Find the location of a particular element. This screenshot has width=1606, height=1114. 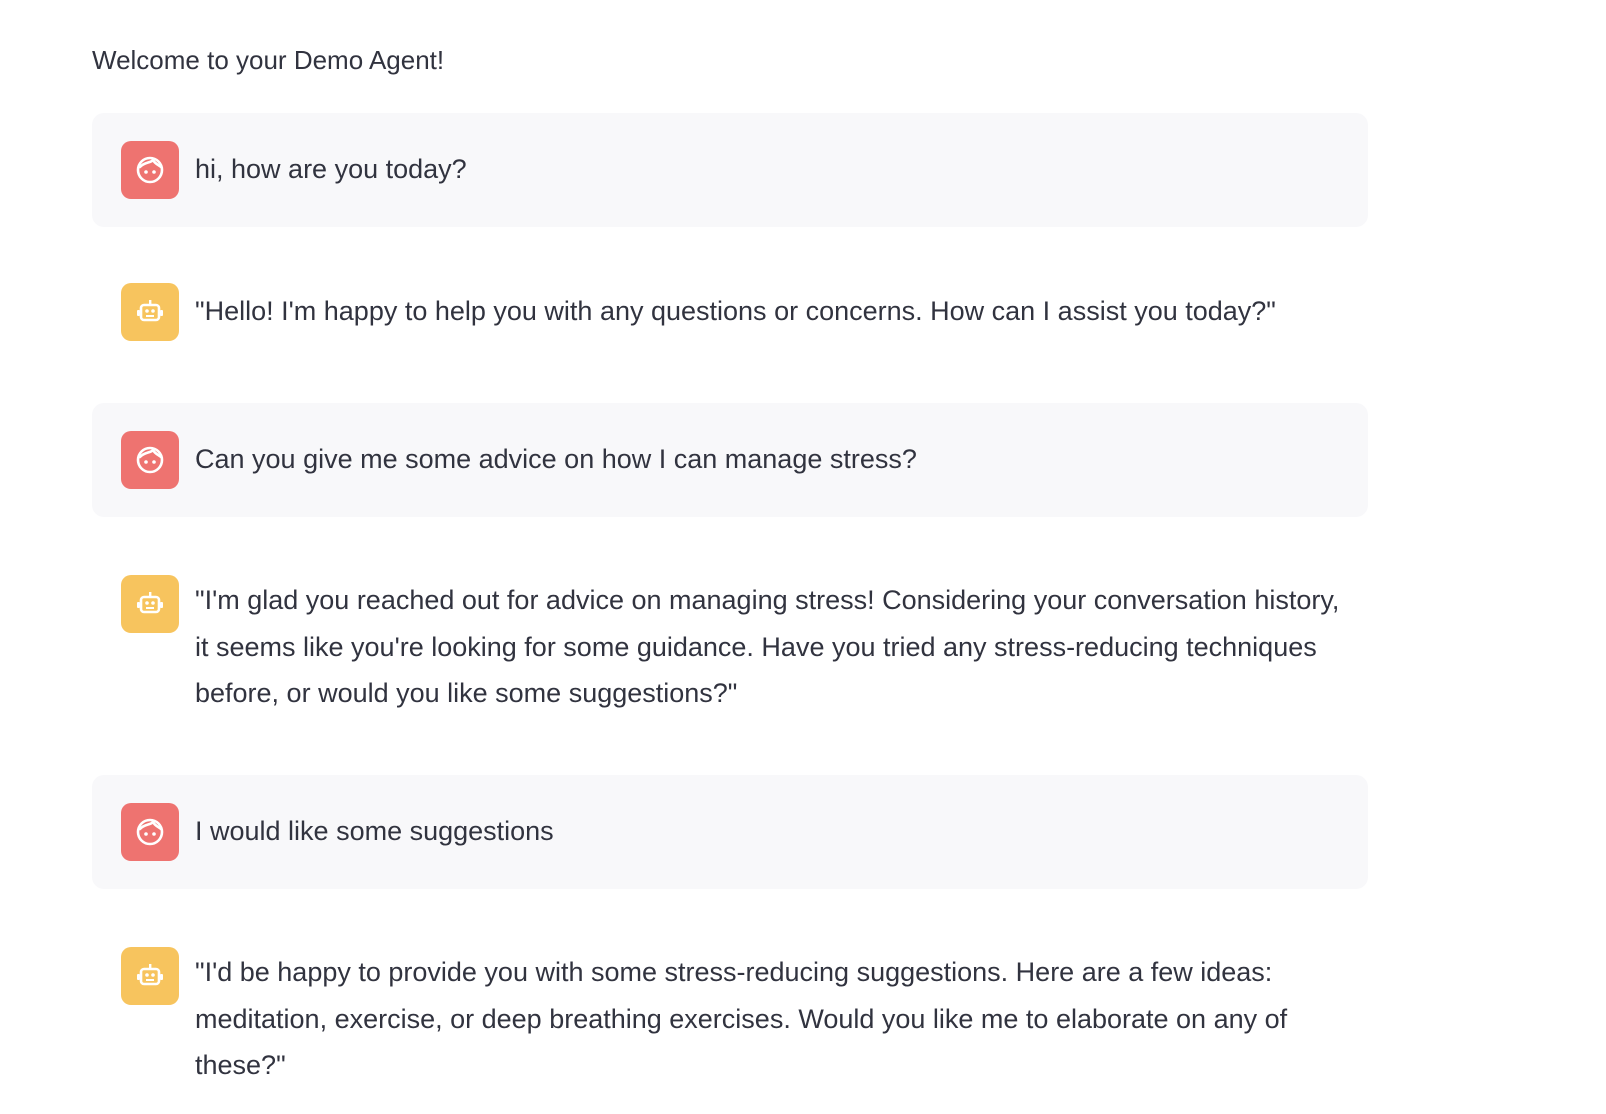

message-text: hi, how are you today? is located at coordinates (331, 169).